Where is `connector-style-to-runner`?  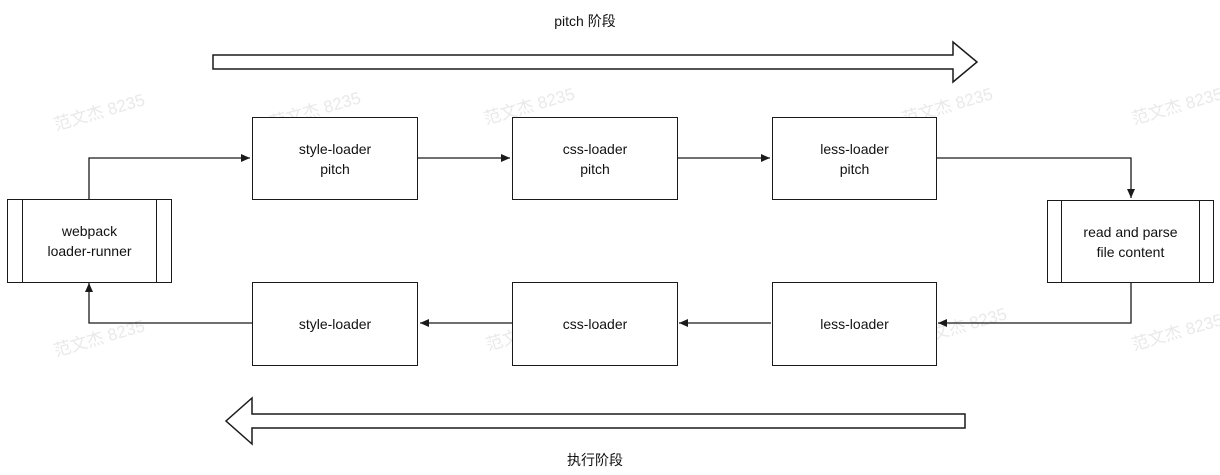 connector-style-to-runner is located at coordinates (168, 303).